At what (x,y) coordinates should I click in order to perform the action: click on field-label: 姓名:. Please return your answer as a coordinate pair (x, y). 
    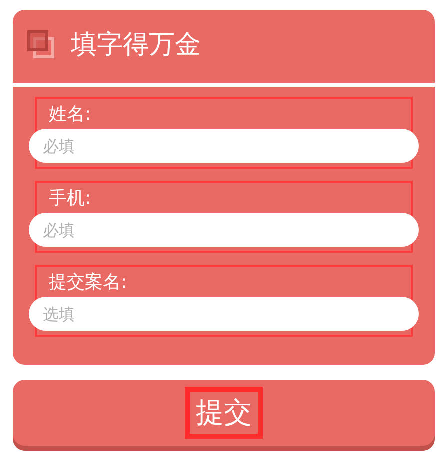
    Looking at the image, I should click on (70, 115).